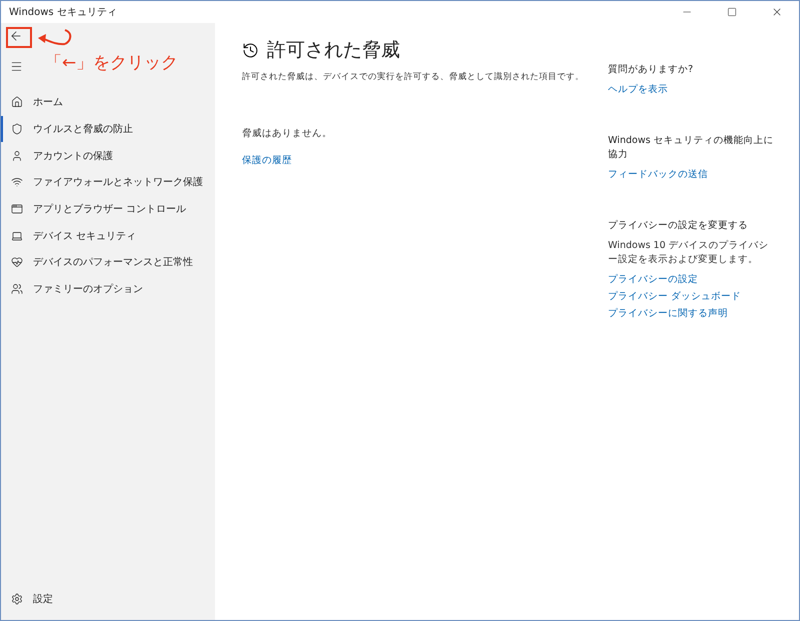 The height and width of the screenshot is (621, 800). I want to click on help-link: プライバシー ダッシュボード, so click(693, 296).